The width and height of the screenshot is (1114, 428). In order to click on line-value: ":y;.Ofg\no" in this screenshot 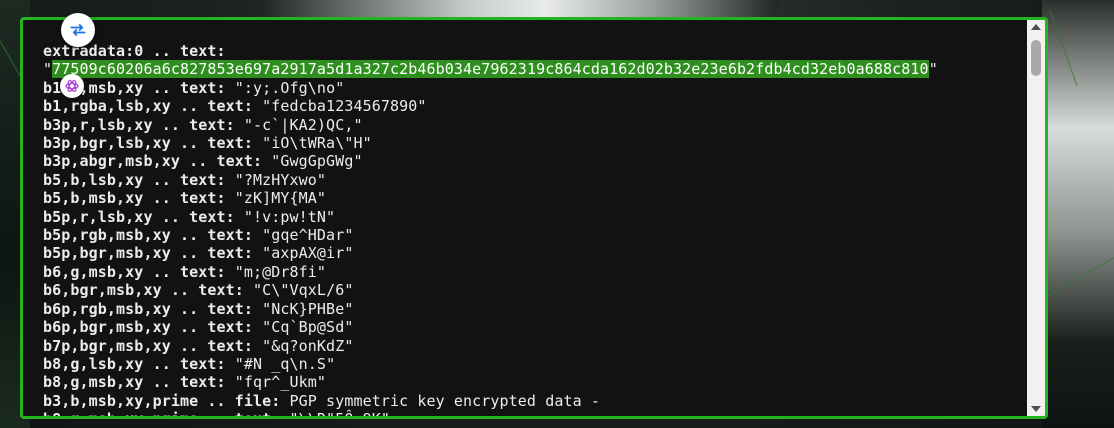, I will do `click(285, 87)`.